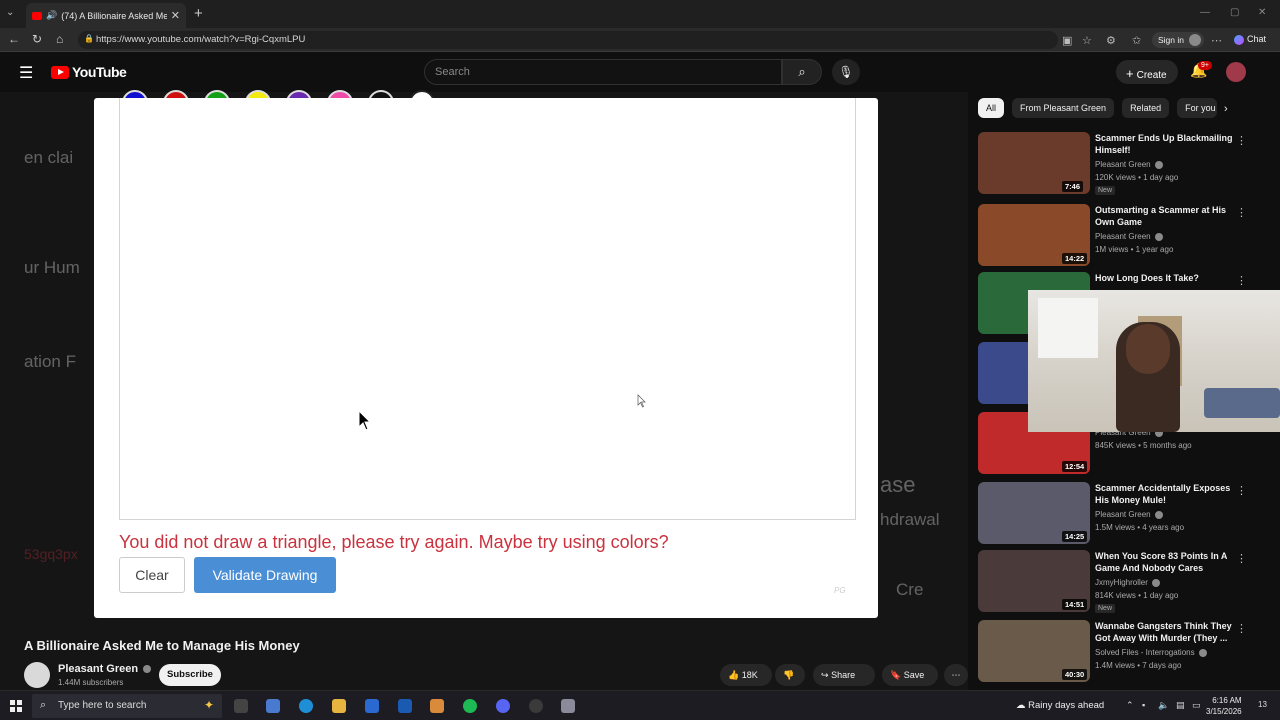  I want to click on chip-all: All, so click(991, 108).